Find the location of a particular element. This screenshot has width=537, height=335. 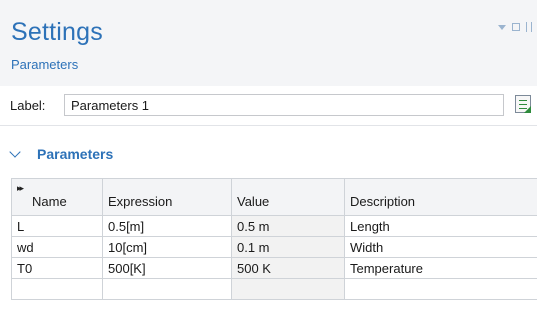

column-header-value: Value is located at coordinates (288, 197).